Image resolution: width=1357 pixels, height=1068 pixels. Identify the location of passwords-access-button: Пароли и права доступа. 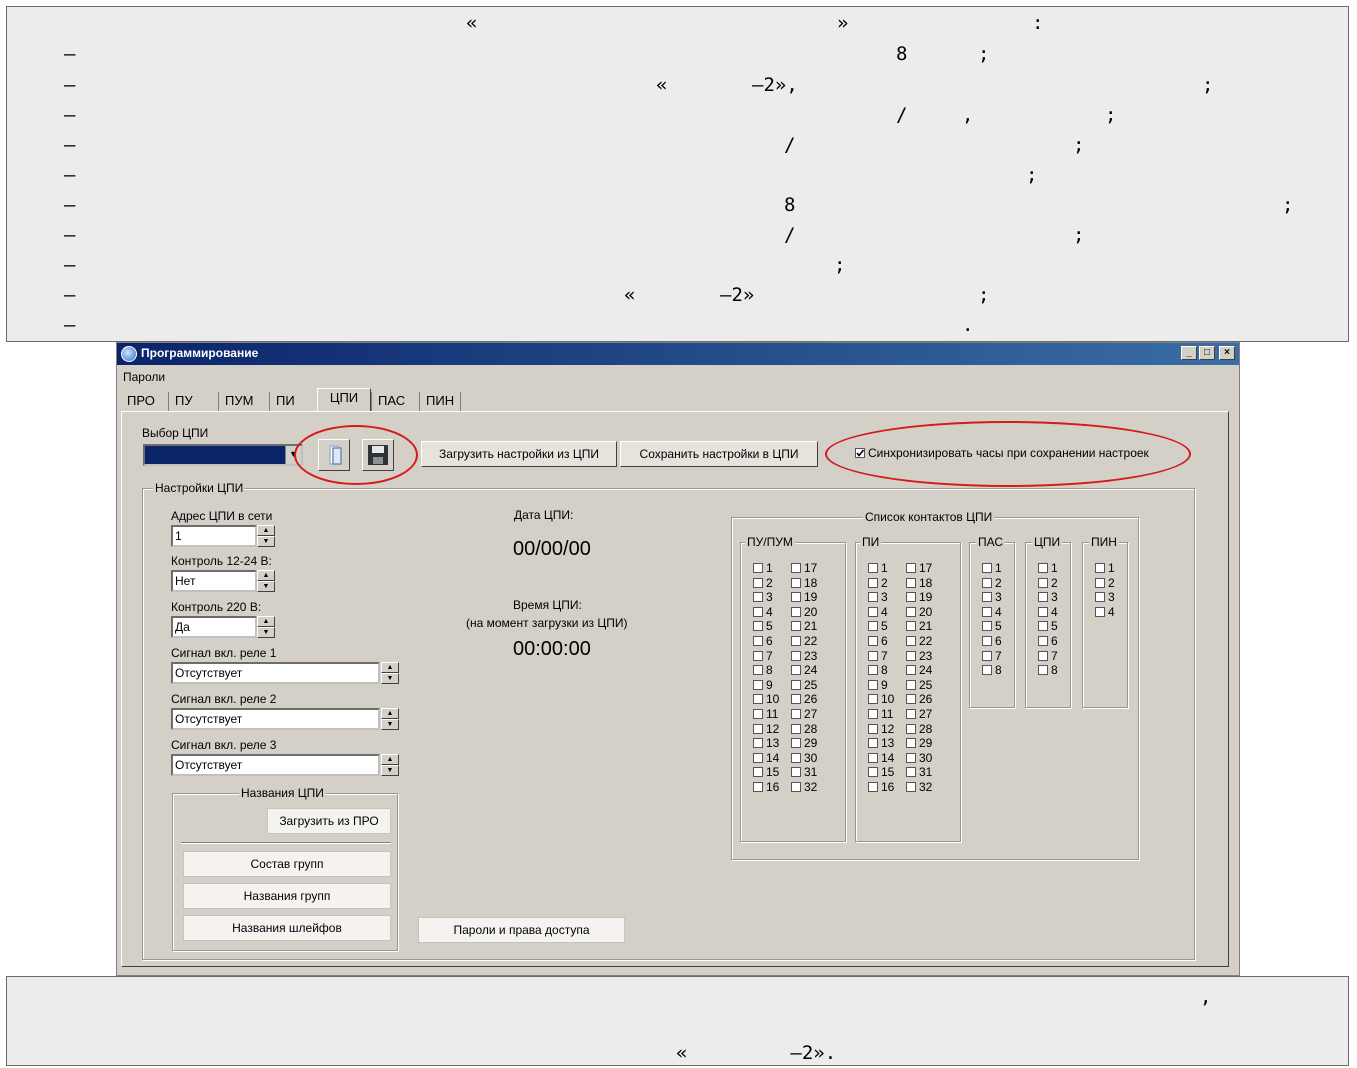
(521, 930).